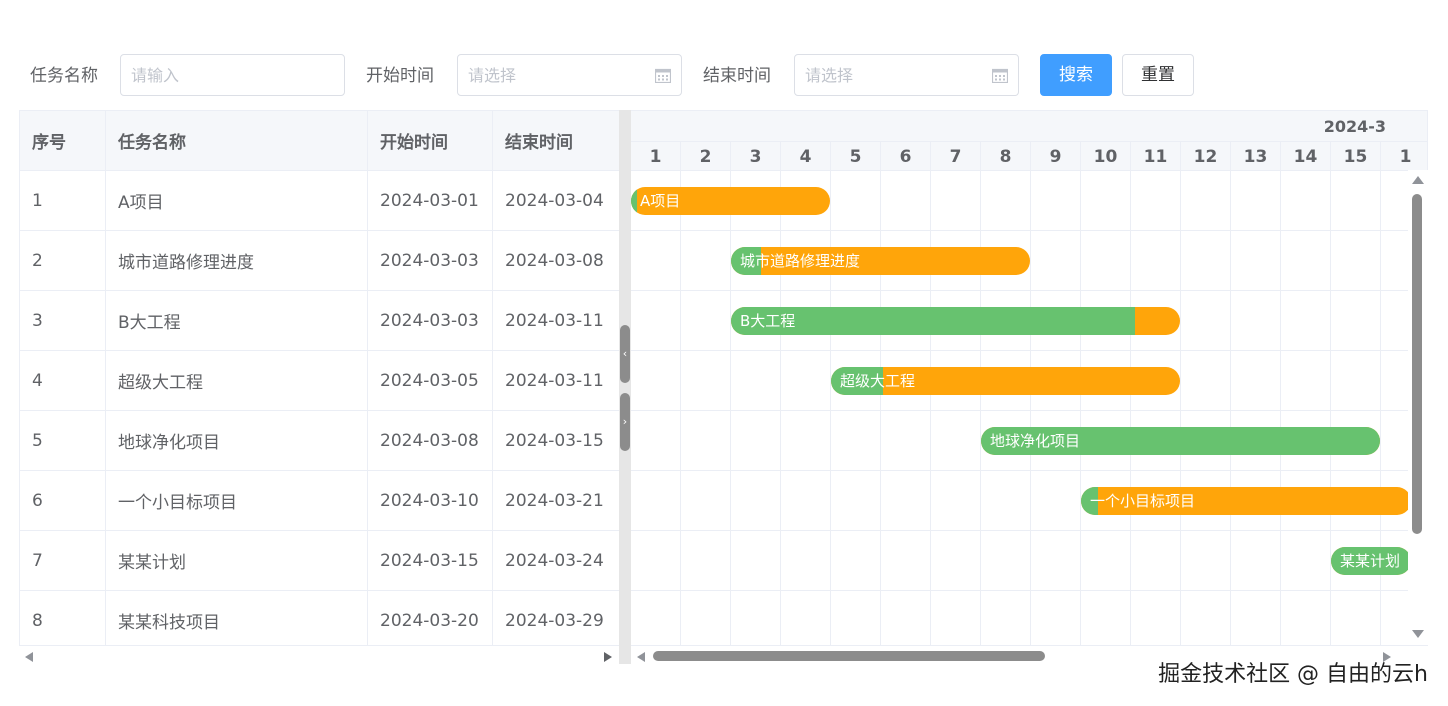 Image resolution: width=1448 pixels, height=706 pixels. Describe the element at coordinates (856, 156) in the screenshot. I see `day-header-cell: 5` at that location.